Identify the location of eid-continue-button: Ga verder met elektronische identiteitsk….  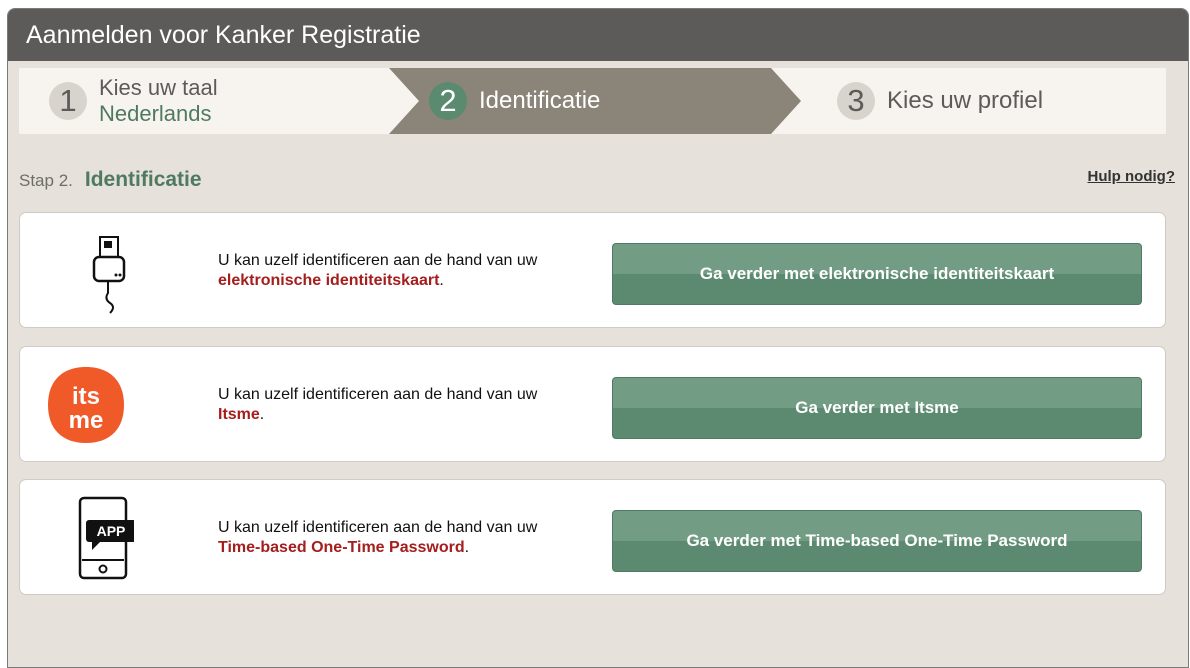
(877, 274).